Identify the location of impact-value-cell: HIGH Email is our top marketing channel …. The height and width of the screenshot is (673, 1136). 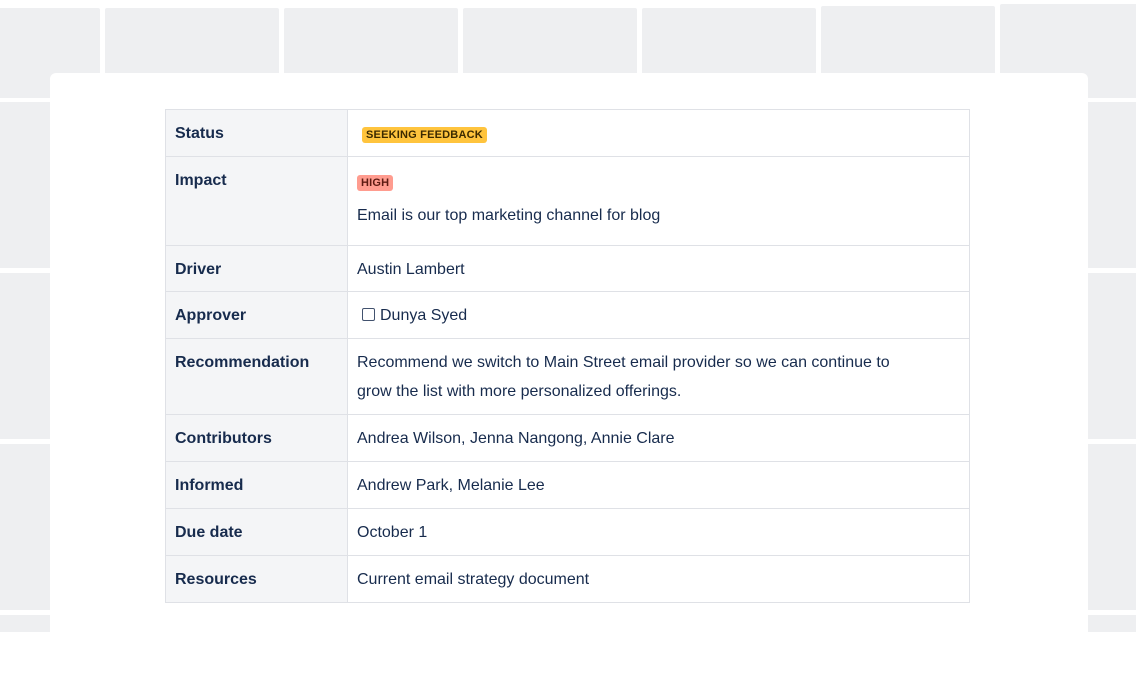
(658, 201).